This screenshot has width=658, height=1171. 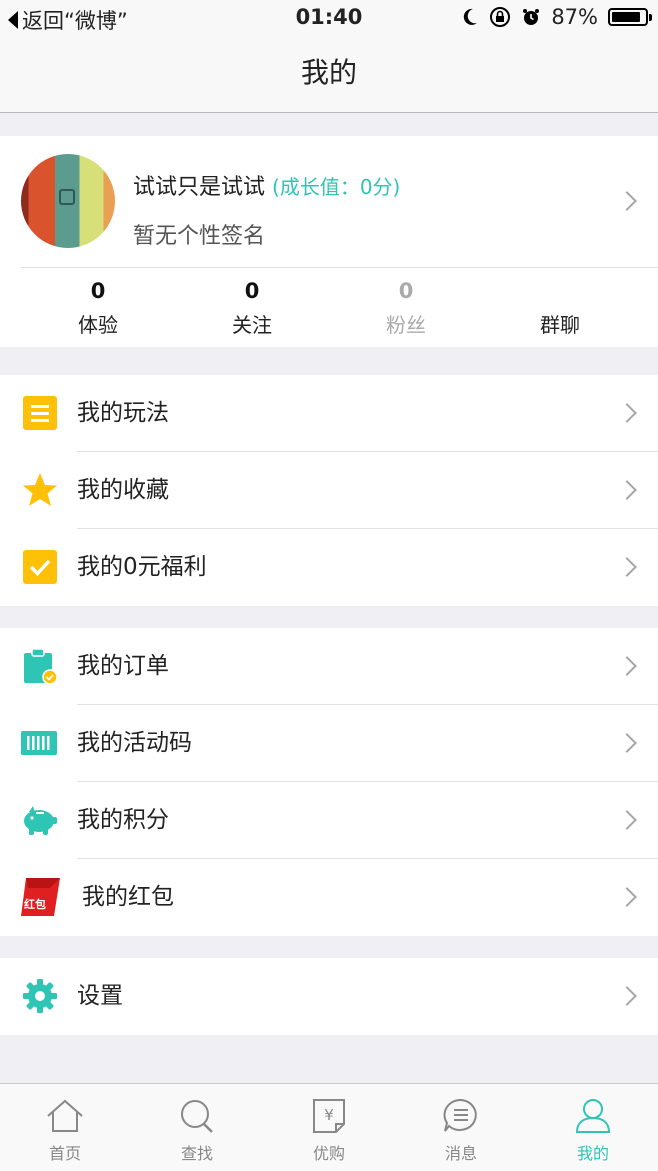 I want to click on battery-icon, so click(x=630, y=17).